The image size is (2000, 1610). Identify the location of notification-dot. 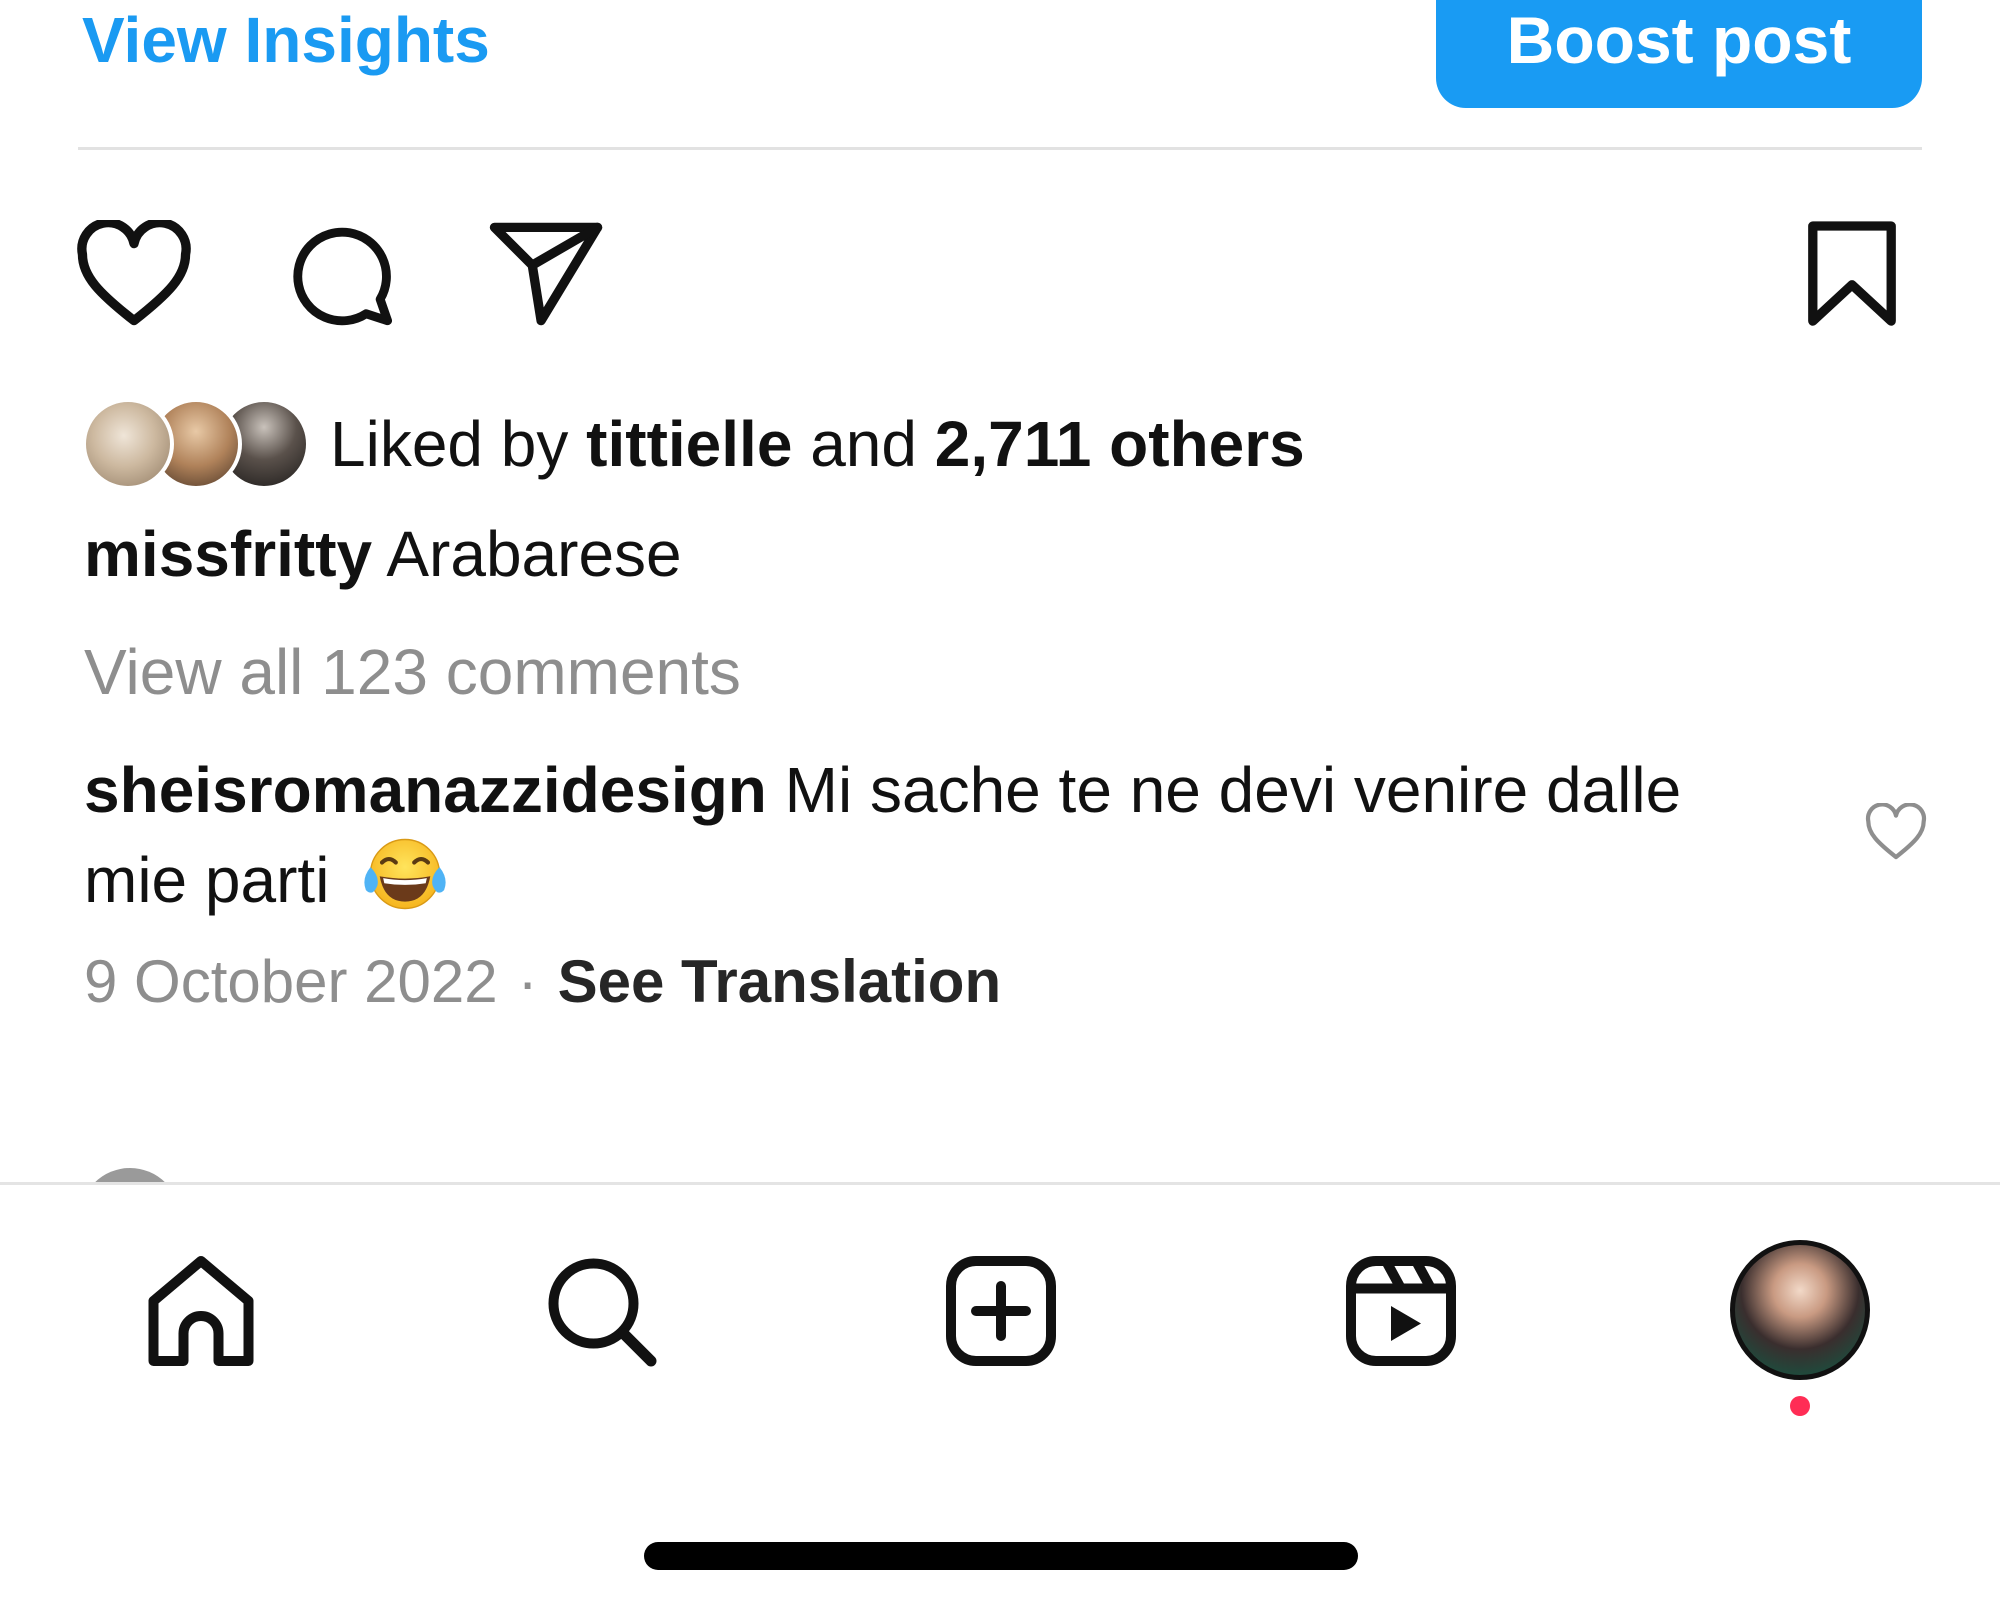
(1800, 1406).